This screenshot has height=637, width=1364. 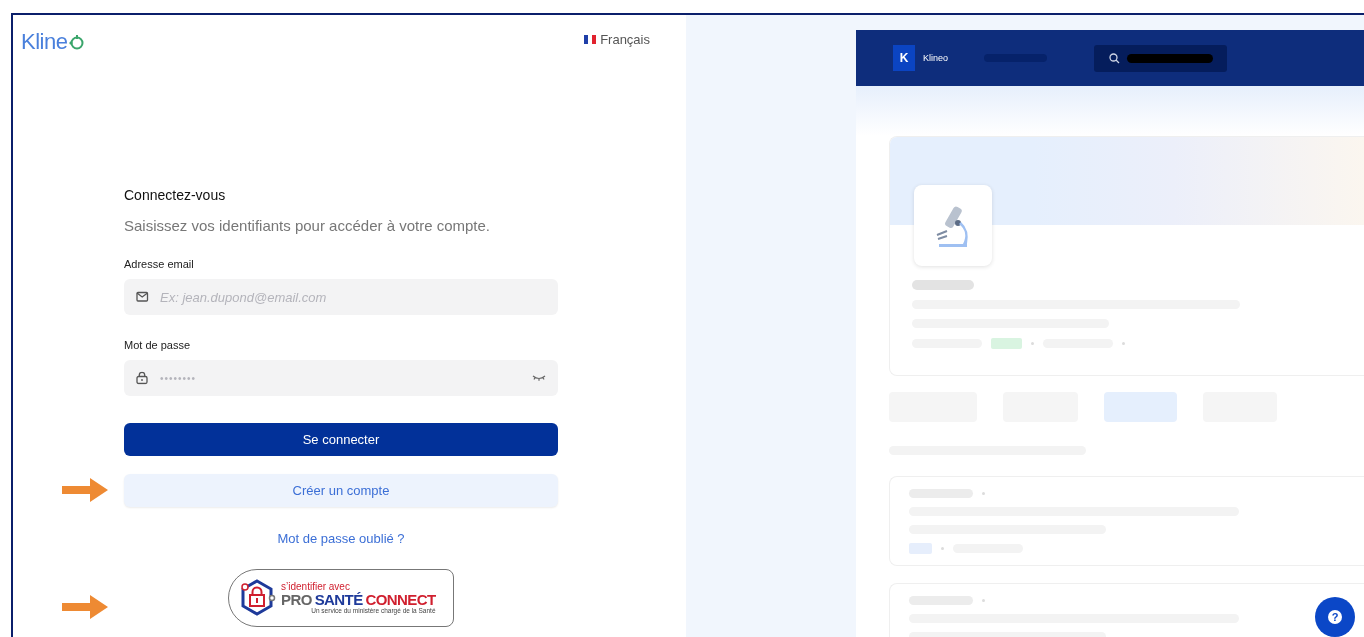 What do you see at coordinates (158, 345) in the screenshot?
I see `field-label: Mot de passe` at bounding box center [158, 345].